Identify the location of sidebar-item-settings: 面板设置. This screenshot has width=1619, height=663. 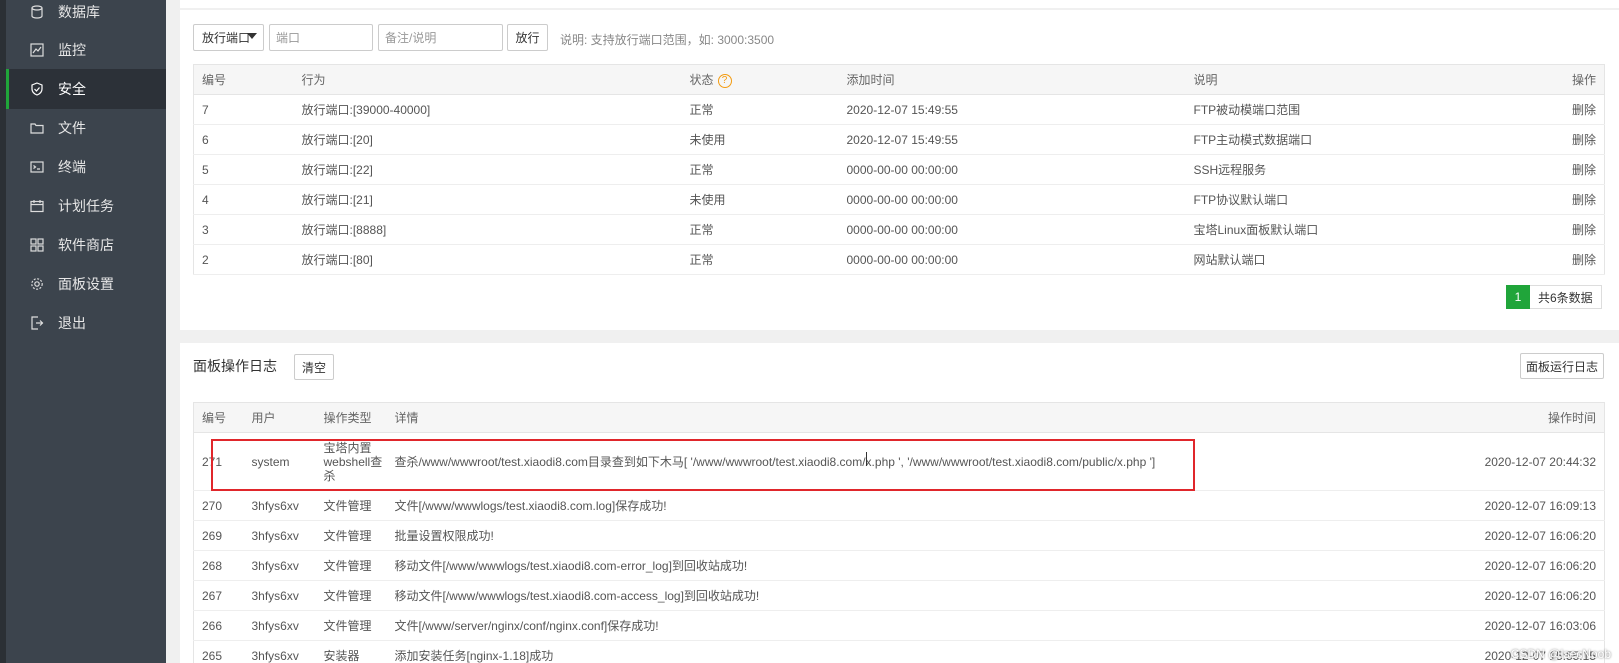
(86, 284).